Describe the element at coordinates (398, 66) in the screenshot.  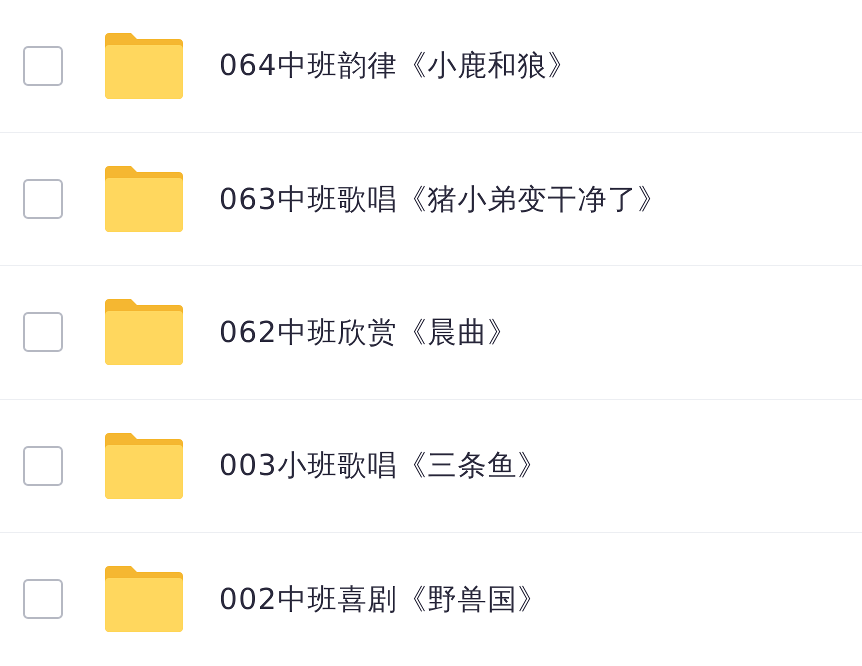
I see `folder-name: 064中班韵律《小鹿和狼》` at that location.